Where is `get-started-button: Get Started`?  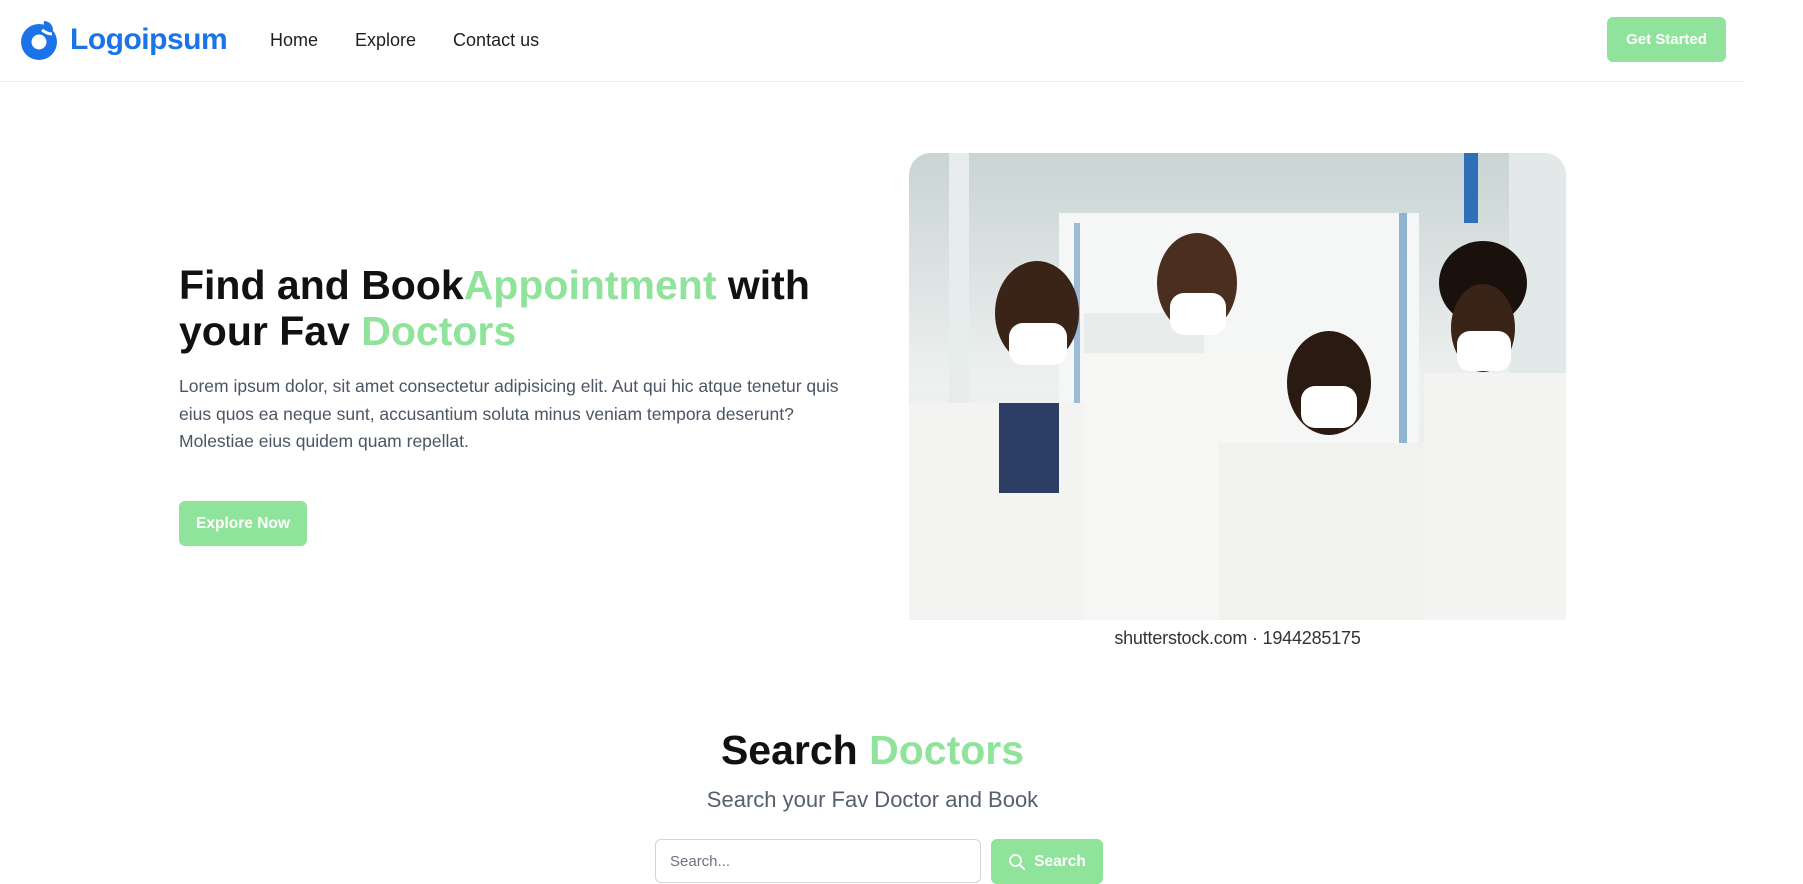
get-started-button: Get Started is located at coordinates (1666, 39).